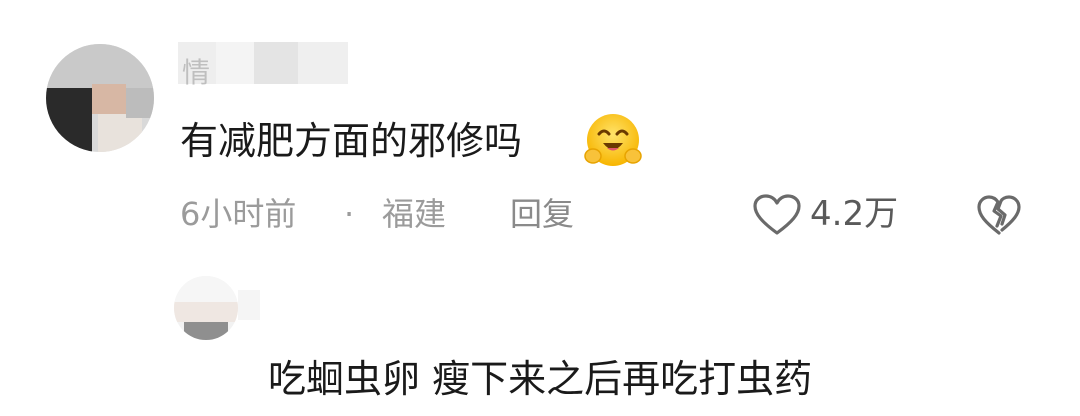  Describe the element at coordinates (540, 379) in the screenshot. I see `reply-text: 吃蛔虫卵 瘦下来之后再吃打虫药` at that location.